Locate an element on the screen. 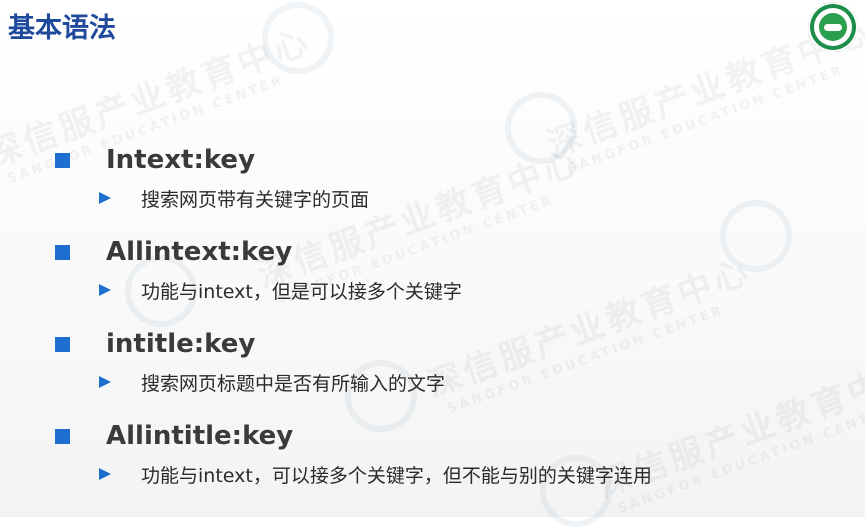  slide-title: 基本语法 is located at coordinates (62, 28).